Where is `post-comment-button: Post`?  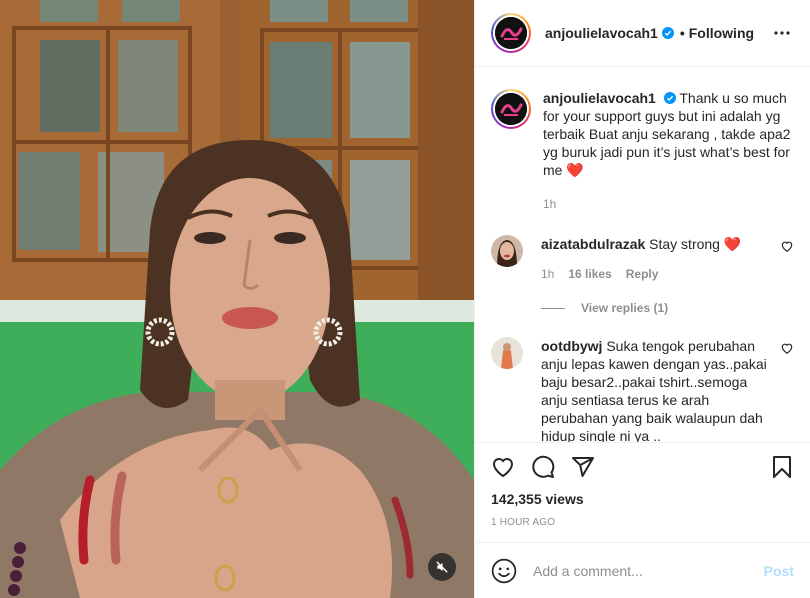
post-comment-button: Post is located at coordinates (779, 571).